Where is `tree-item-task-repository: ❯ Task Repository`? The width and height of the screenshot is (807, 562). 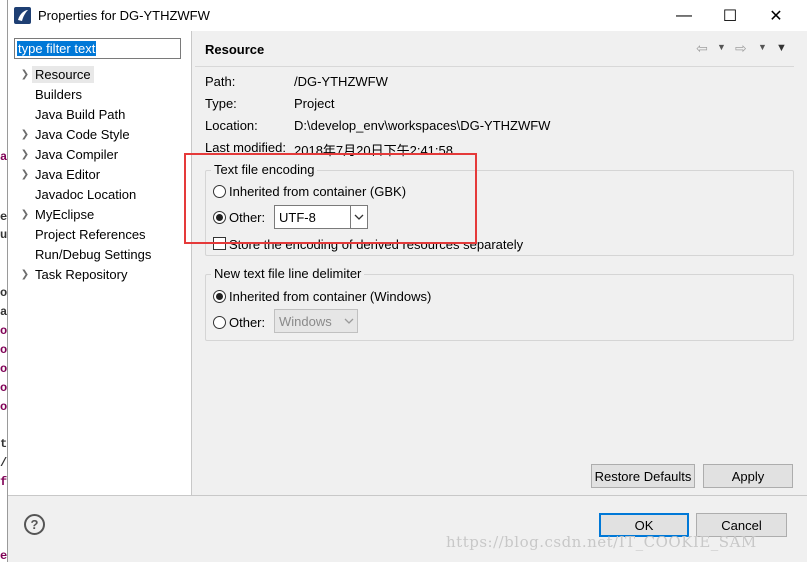
tree-item-task-repository: ❯ Task Repository is located at coordinates (74, 274).